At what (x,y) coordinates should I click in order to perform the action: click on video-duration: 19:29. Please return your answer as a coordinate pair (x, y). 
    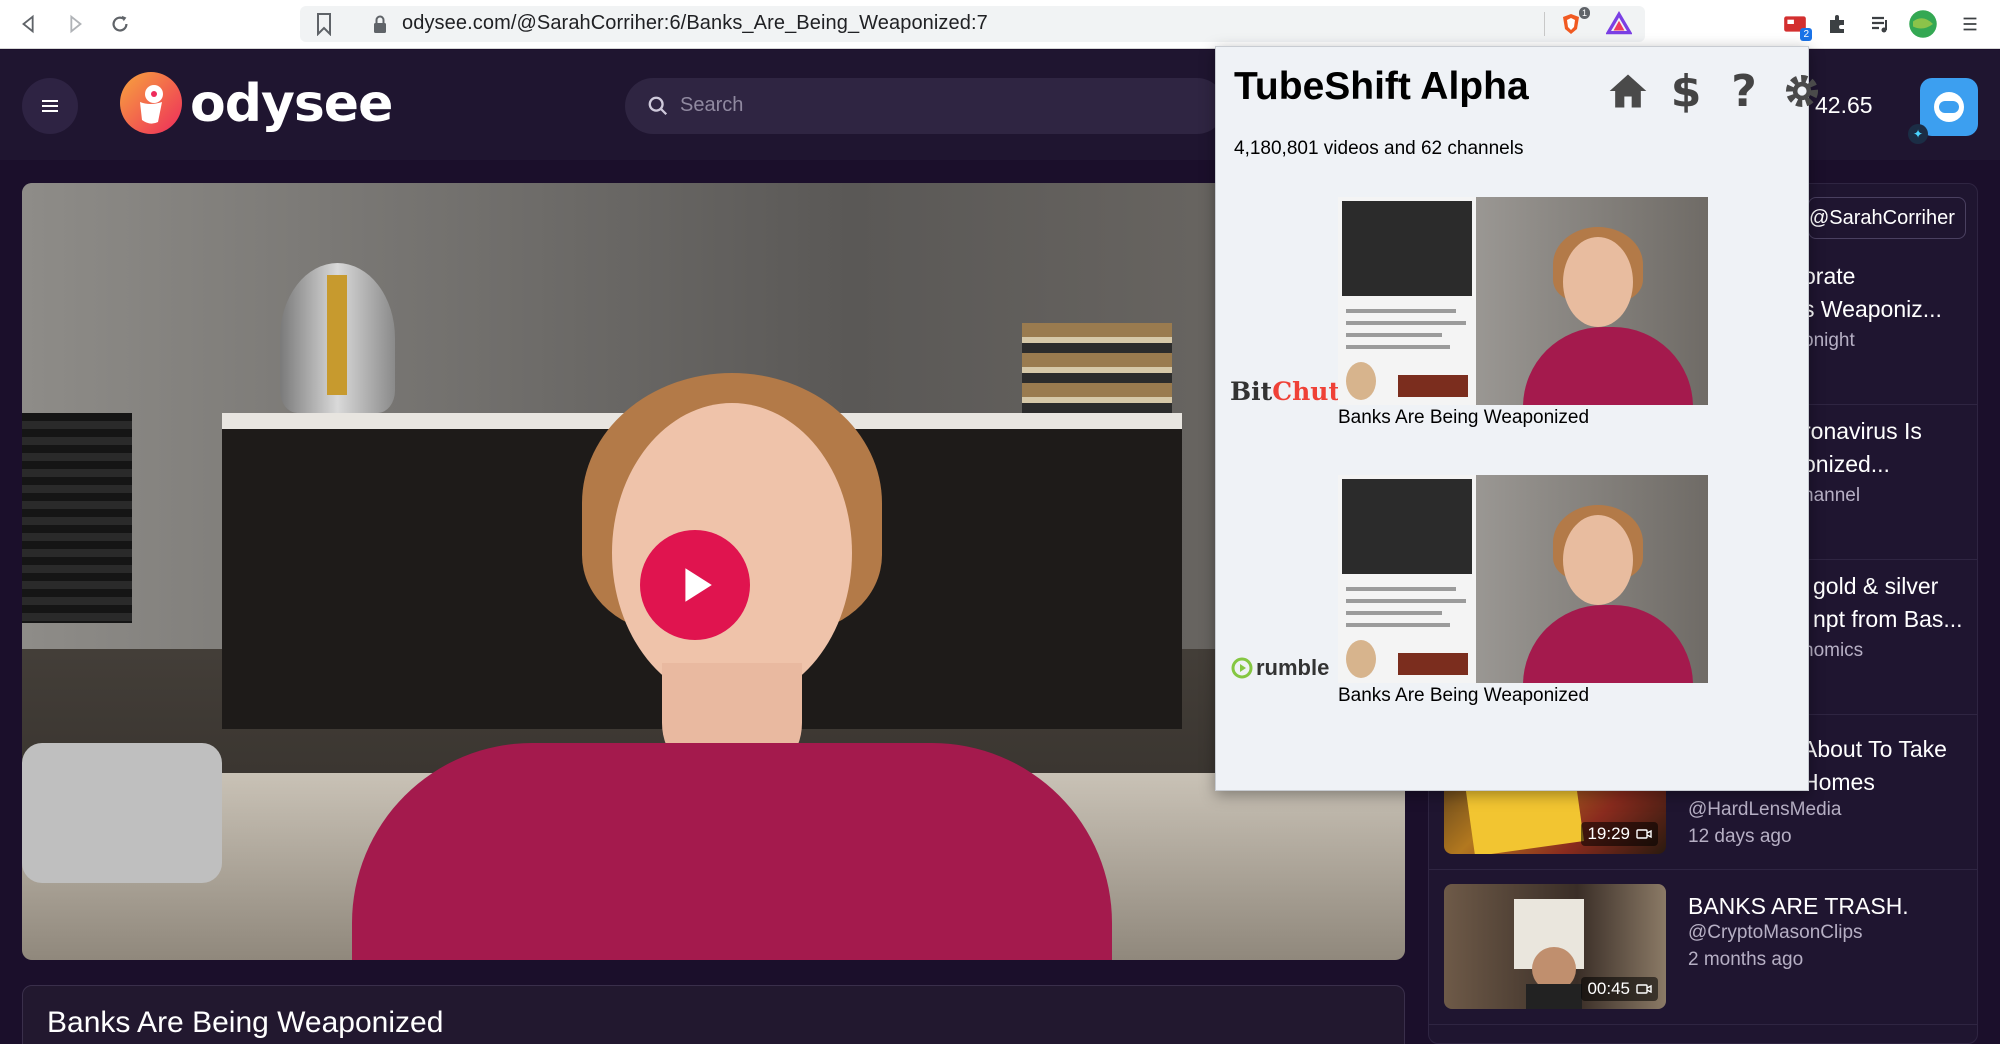
    Looking at the image, I should click on (1619, 834).